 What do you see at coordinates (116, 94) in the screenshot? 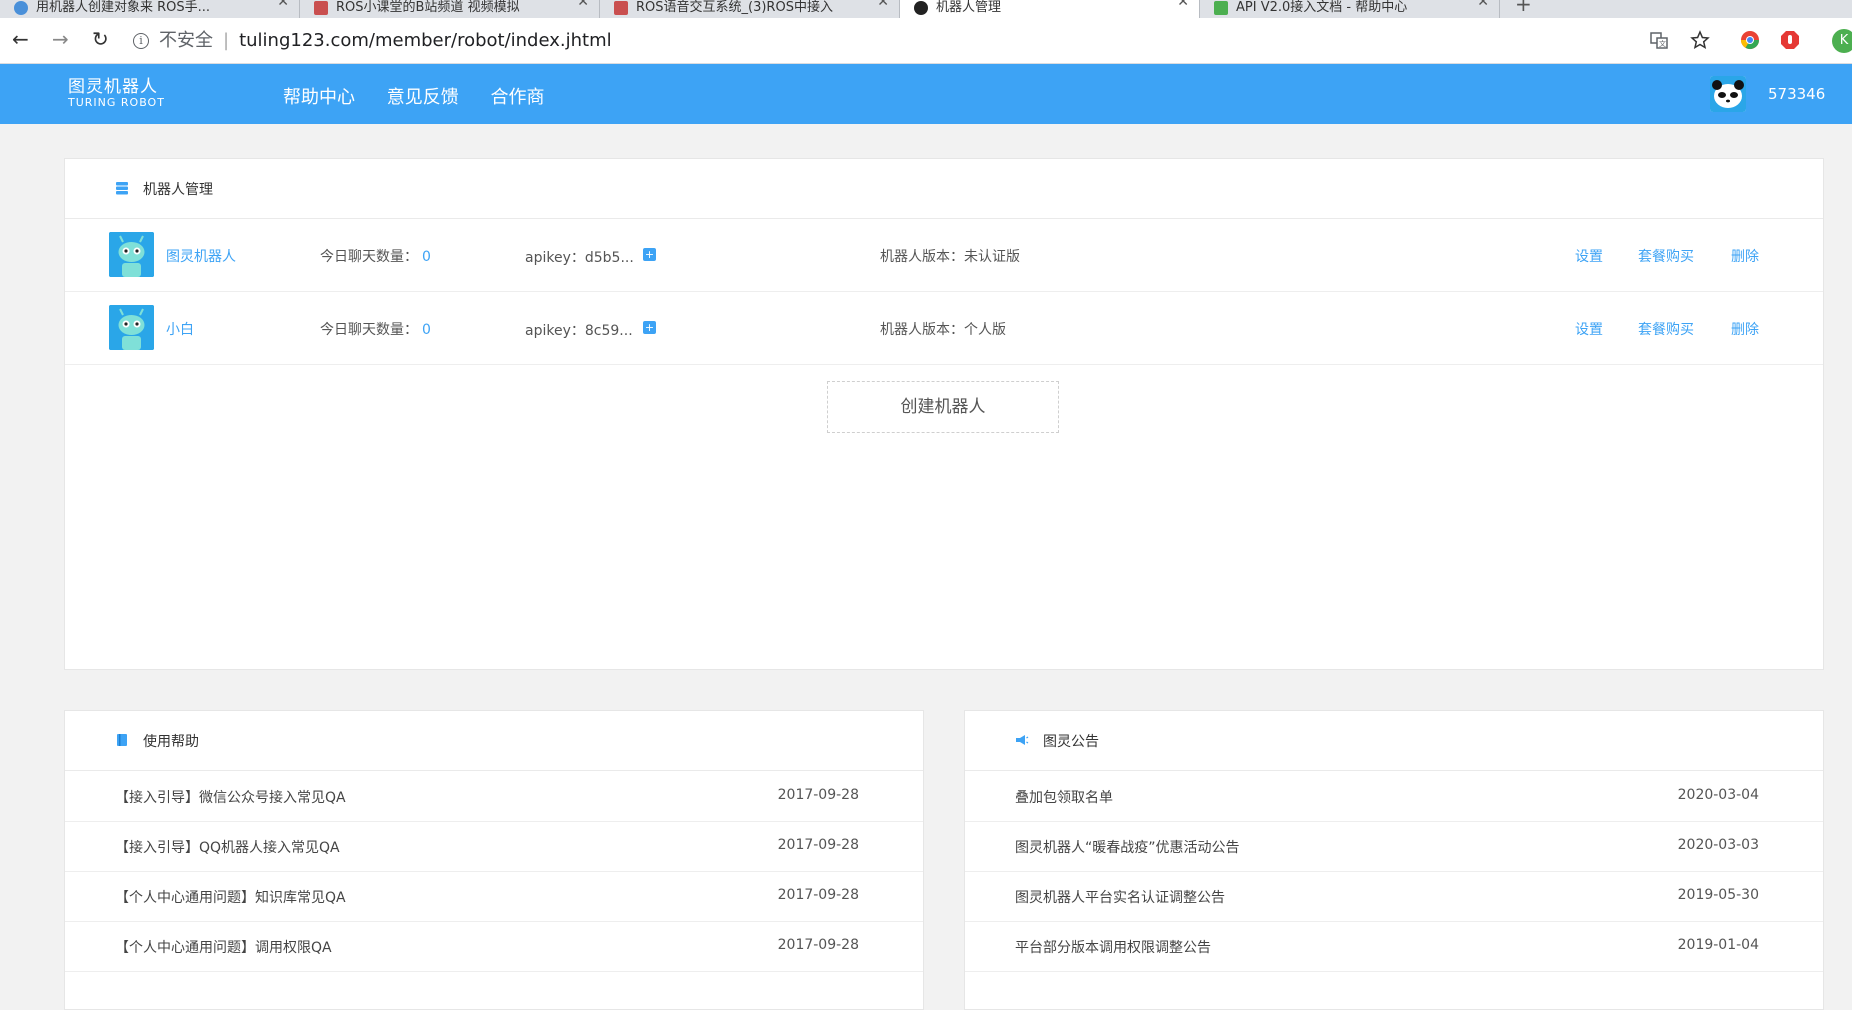
I see `site-logo: 图灵机器人 TURING ROBOT` at bounding box center [116, 94].